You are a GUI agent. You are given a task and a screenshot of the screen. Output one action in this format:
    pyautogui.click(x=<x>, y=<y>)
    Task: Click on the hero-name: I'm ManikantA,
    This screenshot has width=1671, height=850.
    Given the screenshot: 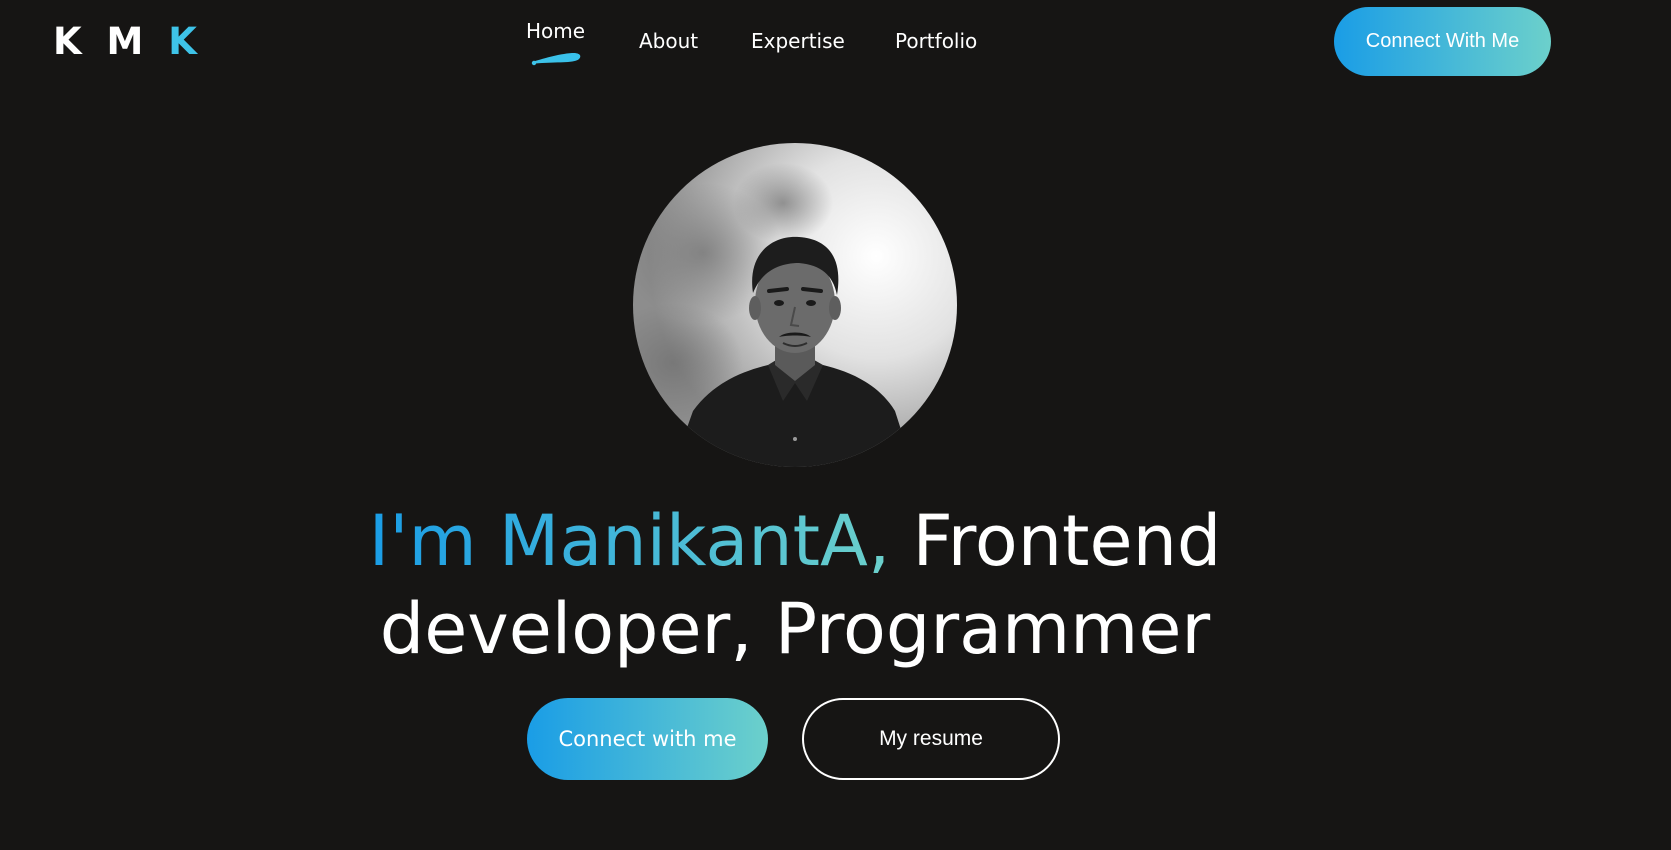 What is the action you would take?
    pyautogui.click(x=629, y=541)
    